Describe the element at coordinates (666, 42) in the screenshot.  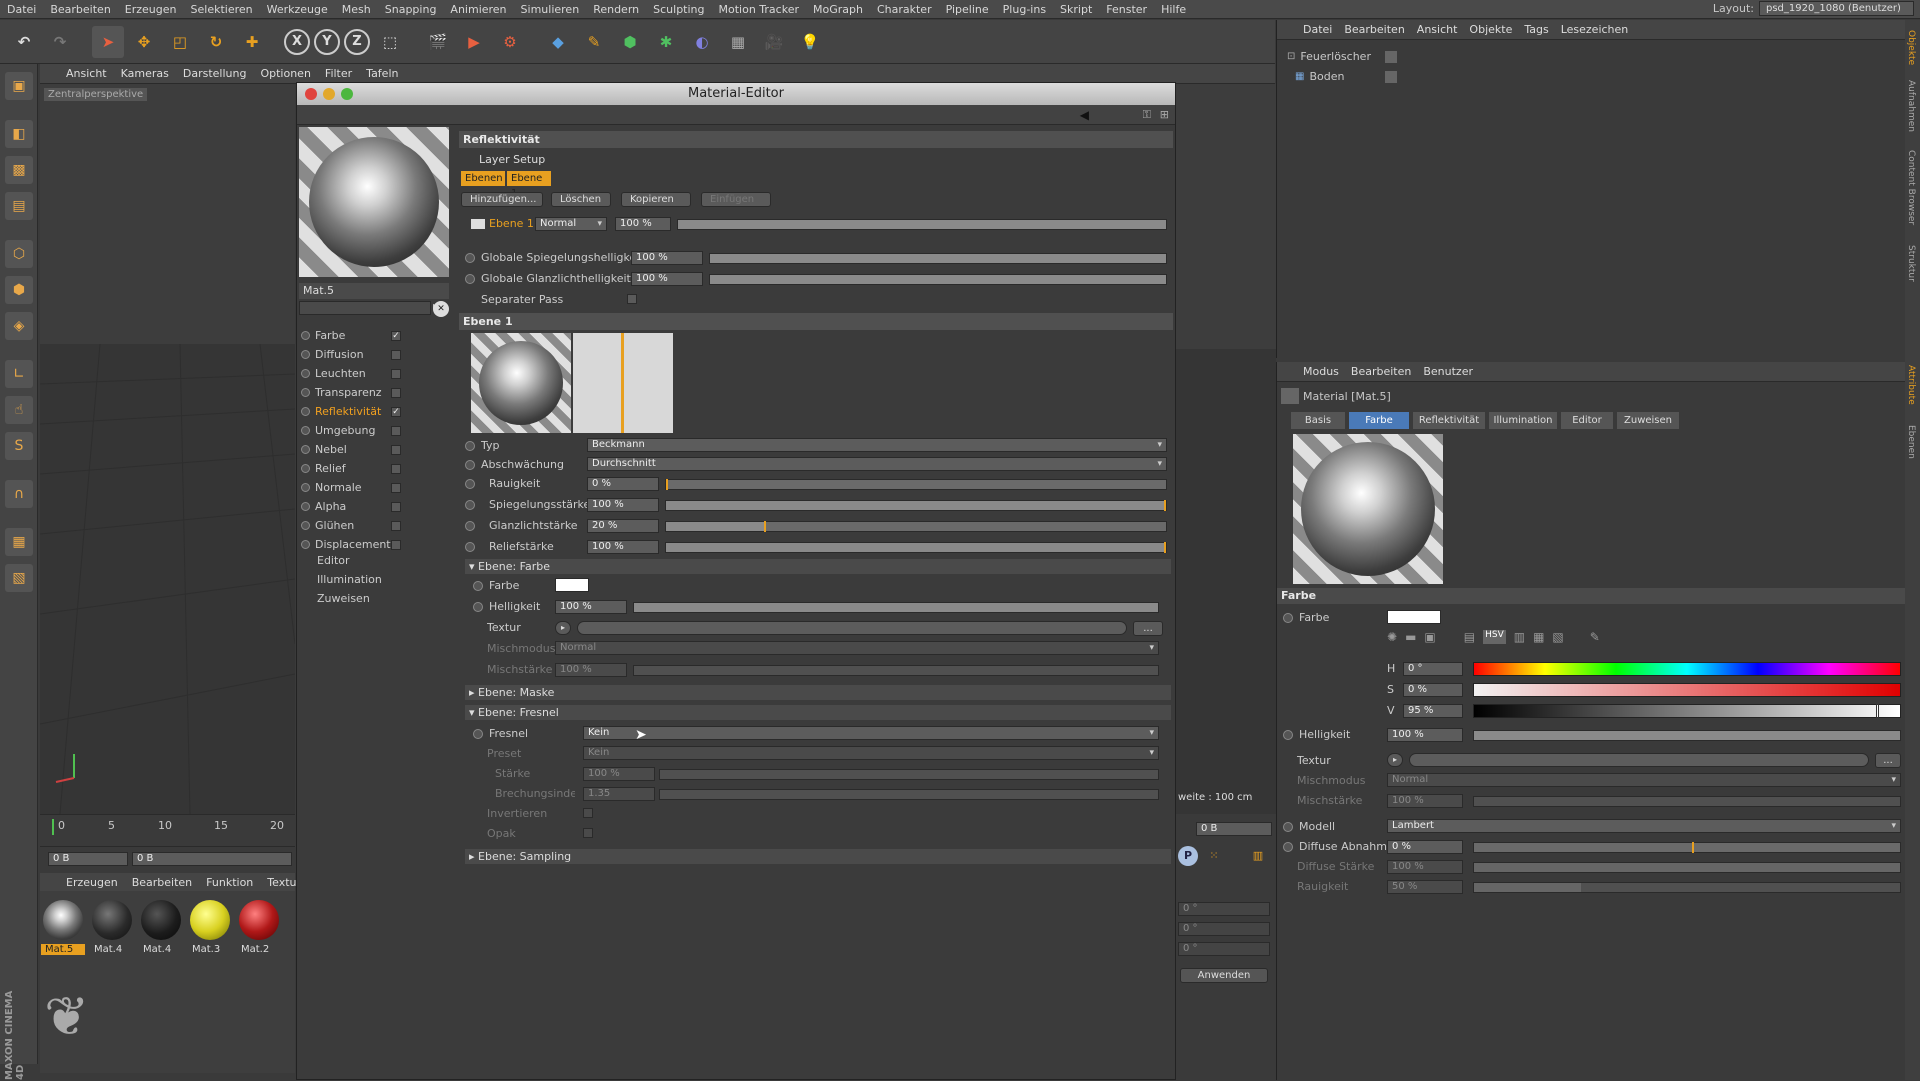
I see `cloner-icon: ✱` at that location.